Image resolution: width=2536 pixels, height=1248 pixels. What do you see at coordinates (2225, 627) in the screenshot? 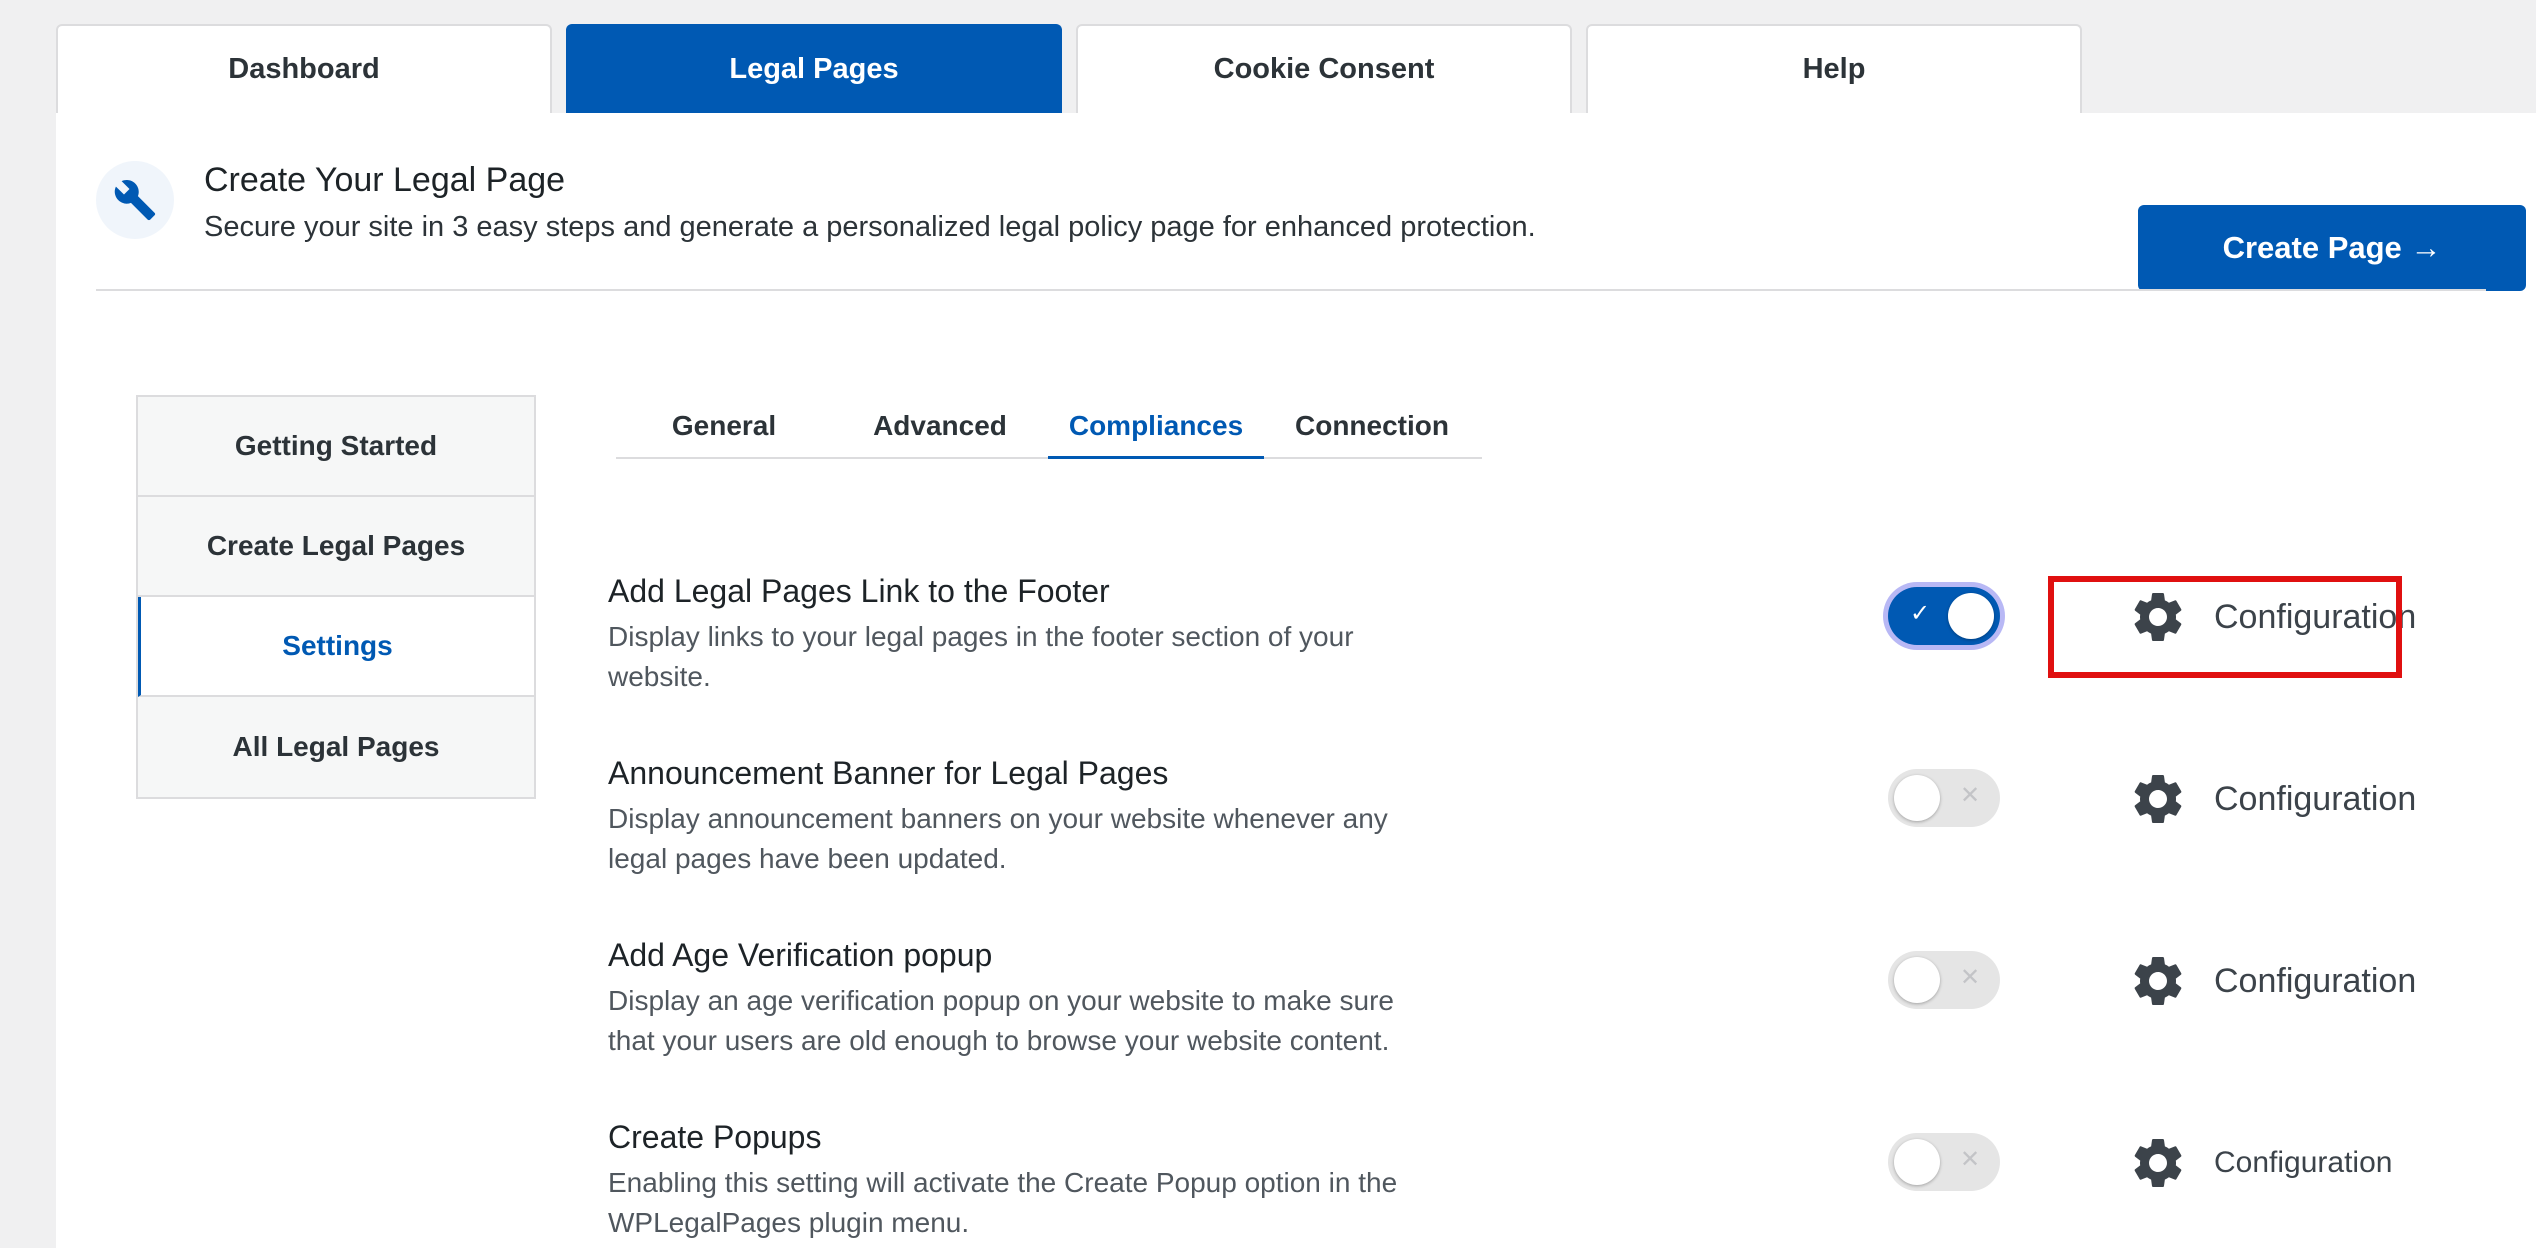
I see `highlight-box` at bounding box center [2225, 627].